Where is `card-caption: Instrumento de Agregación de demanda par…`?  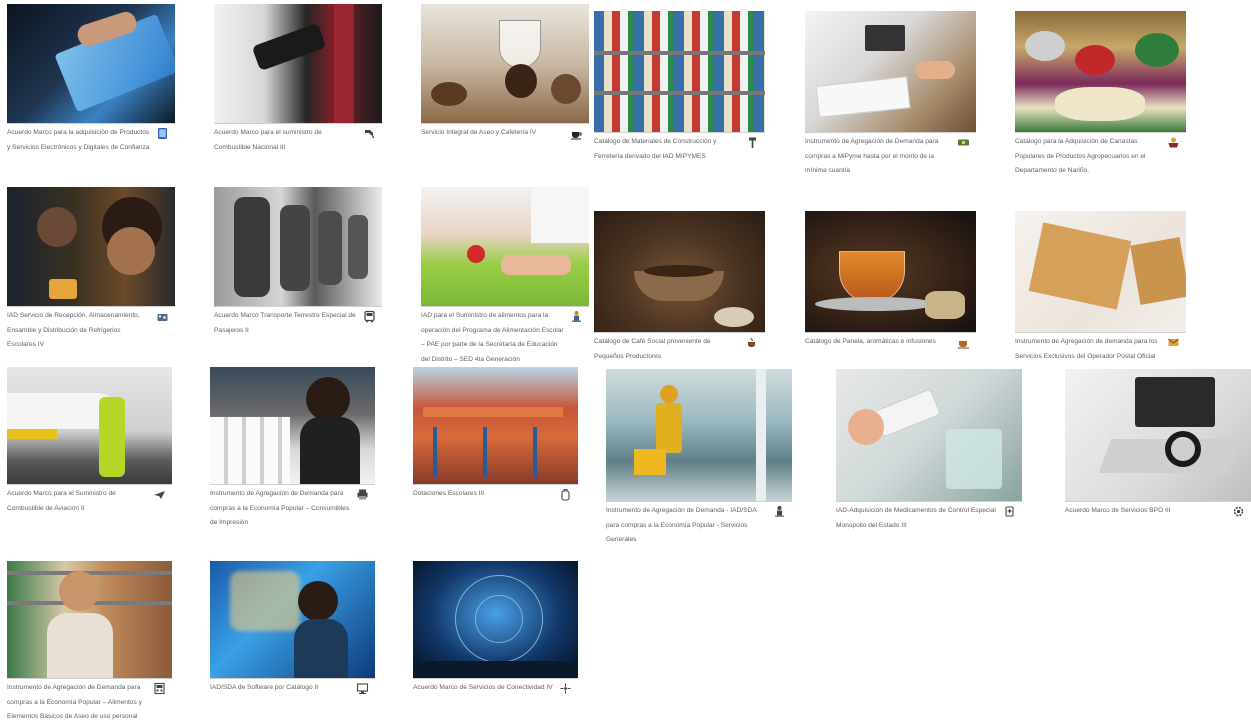 card-caption: Instrumento de Agregación de demanda par… is located at coordinates (1100, 349).